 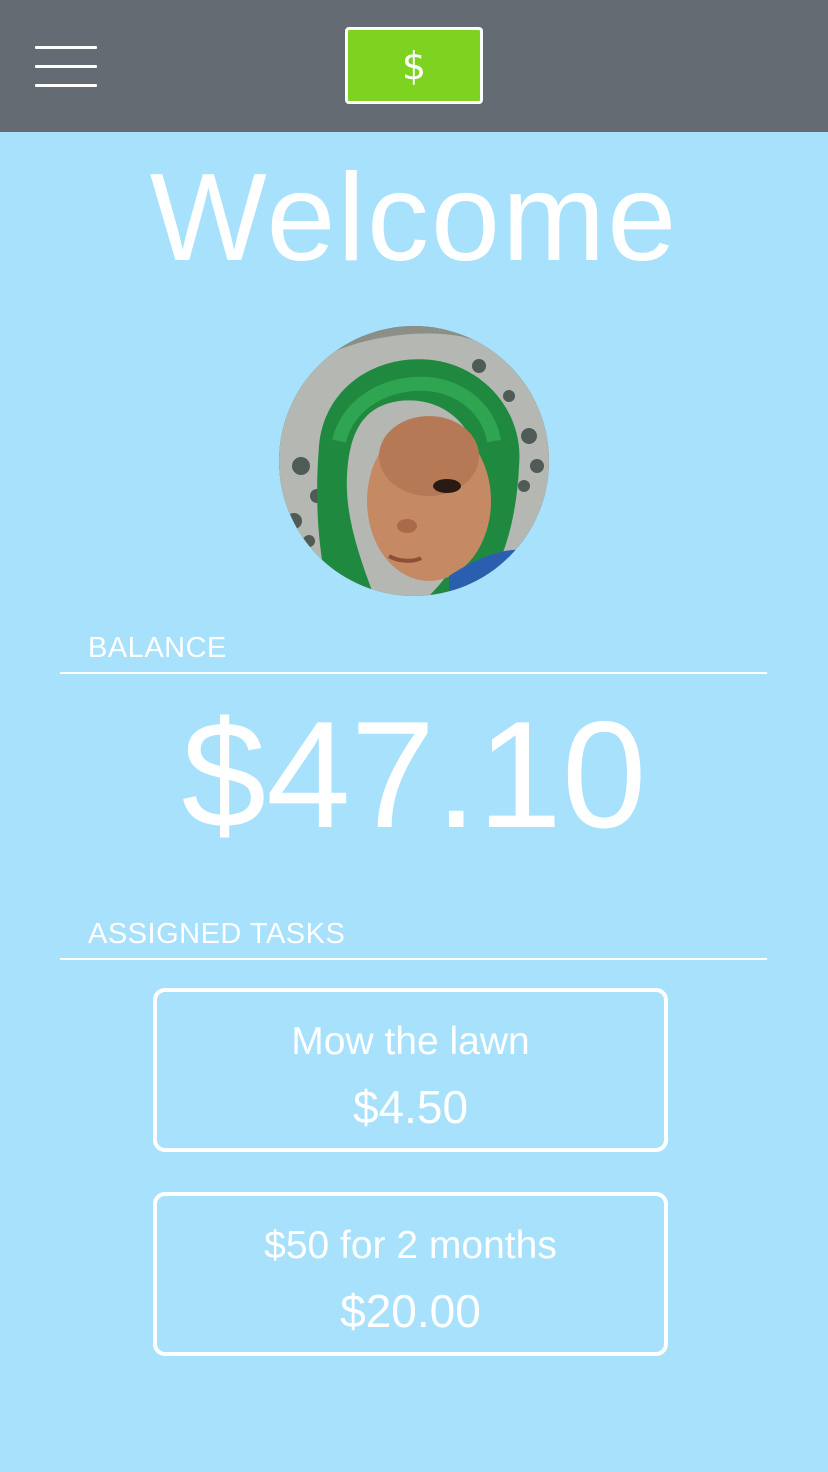 I want to click on balance-label: BALANCE, so click(x=157, y=648).